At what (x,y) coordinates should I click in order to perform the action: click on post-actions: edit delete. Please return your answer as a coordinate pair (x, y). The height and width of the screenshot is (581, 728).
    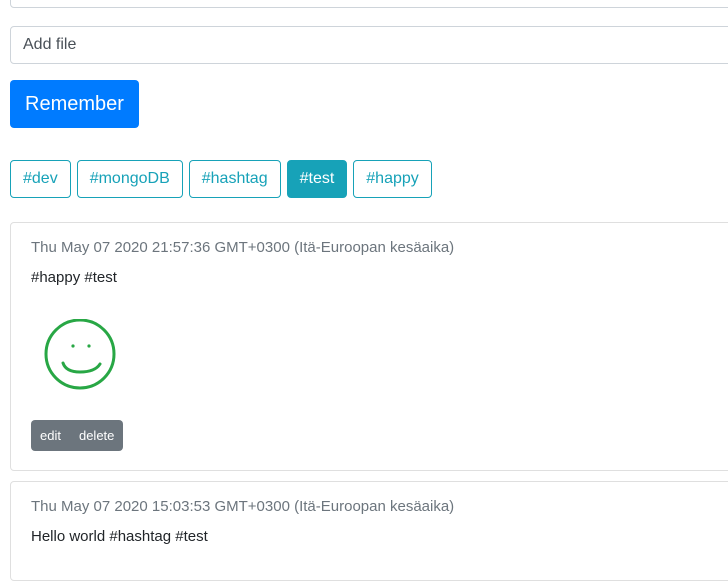
    Looking at the image, I should click on (77, 435).